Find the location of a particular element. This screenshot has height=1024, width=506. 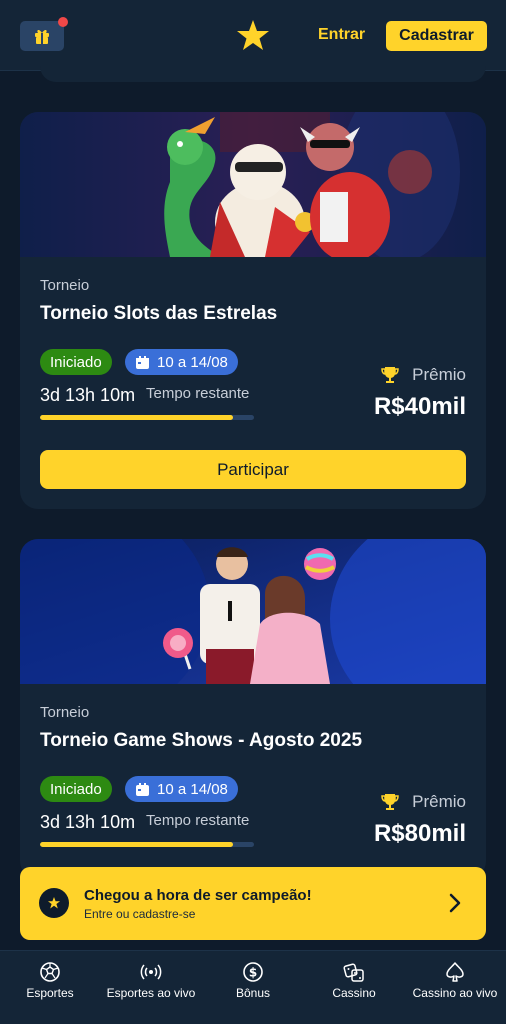

top-header: Entrar Cadastrar is located at coordinates (253, 35).